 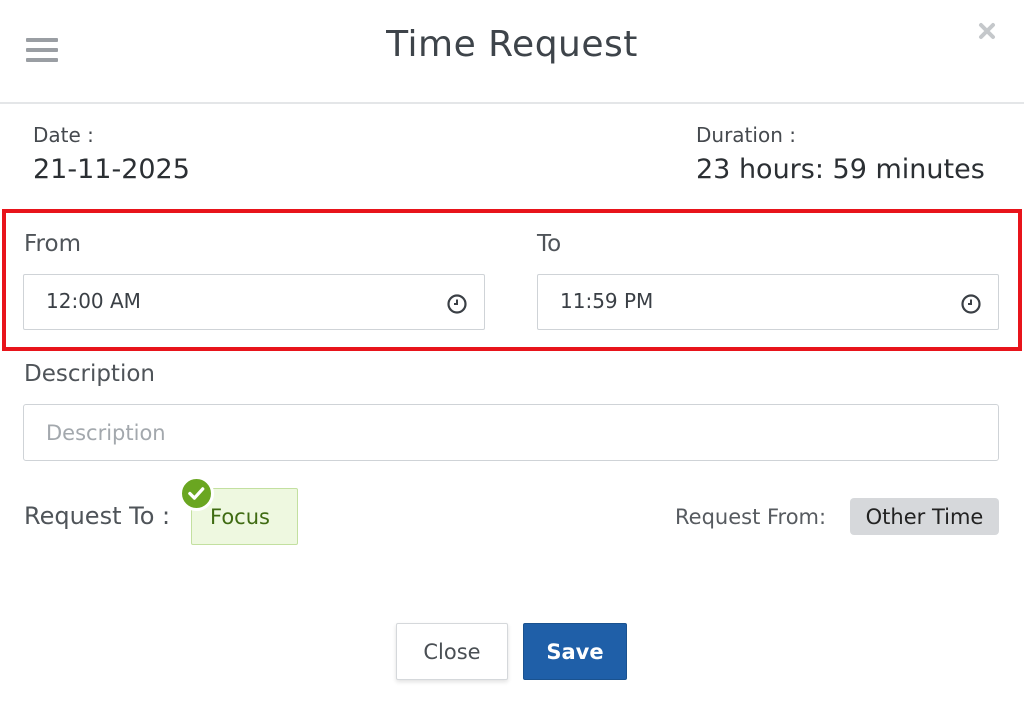 I want to click on description-input, so click(x=511, y=432).